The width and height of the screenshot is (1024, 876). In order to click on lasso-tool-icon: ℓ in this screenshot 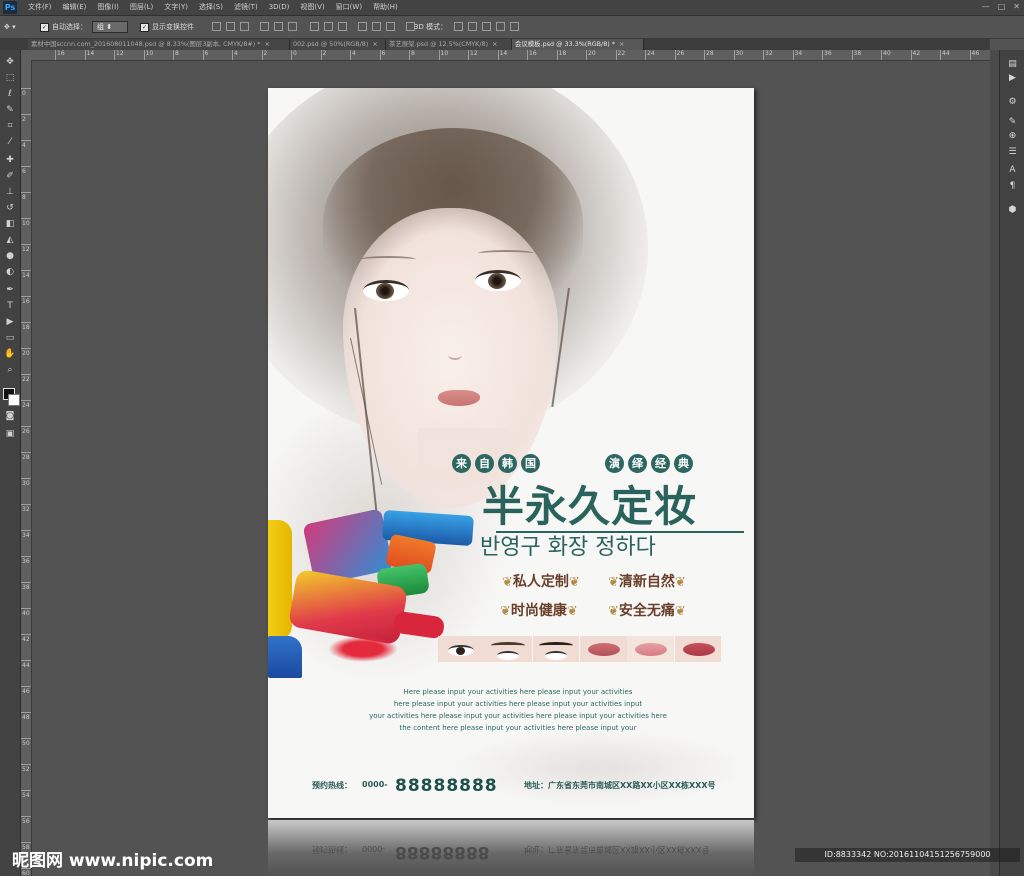, I will do `click(10, 94)`.